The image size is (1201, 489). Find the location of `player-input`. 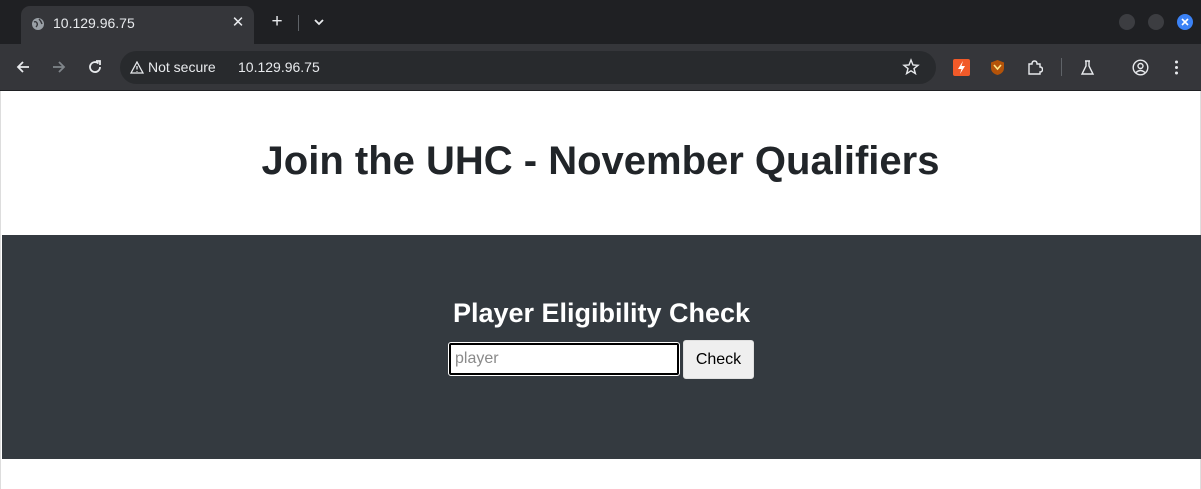

player-input is located at coordinates (564, 359).